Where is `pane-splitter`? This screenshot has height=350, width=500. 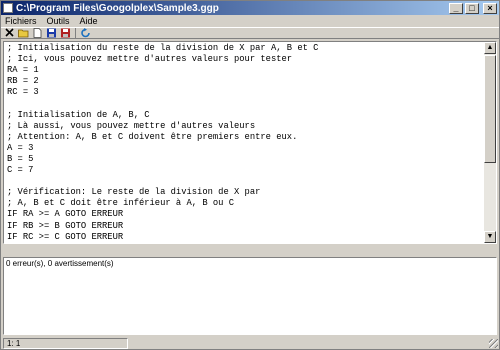
pane-splitter is located at coordinates (250, 251).